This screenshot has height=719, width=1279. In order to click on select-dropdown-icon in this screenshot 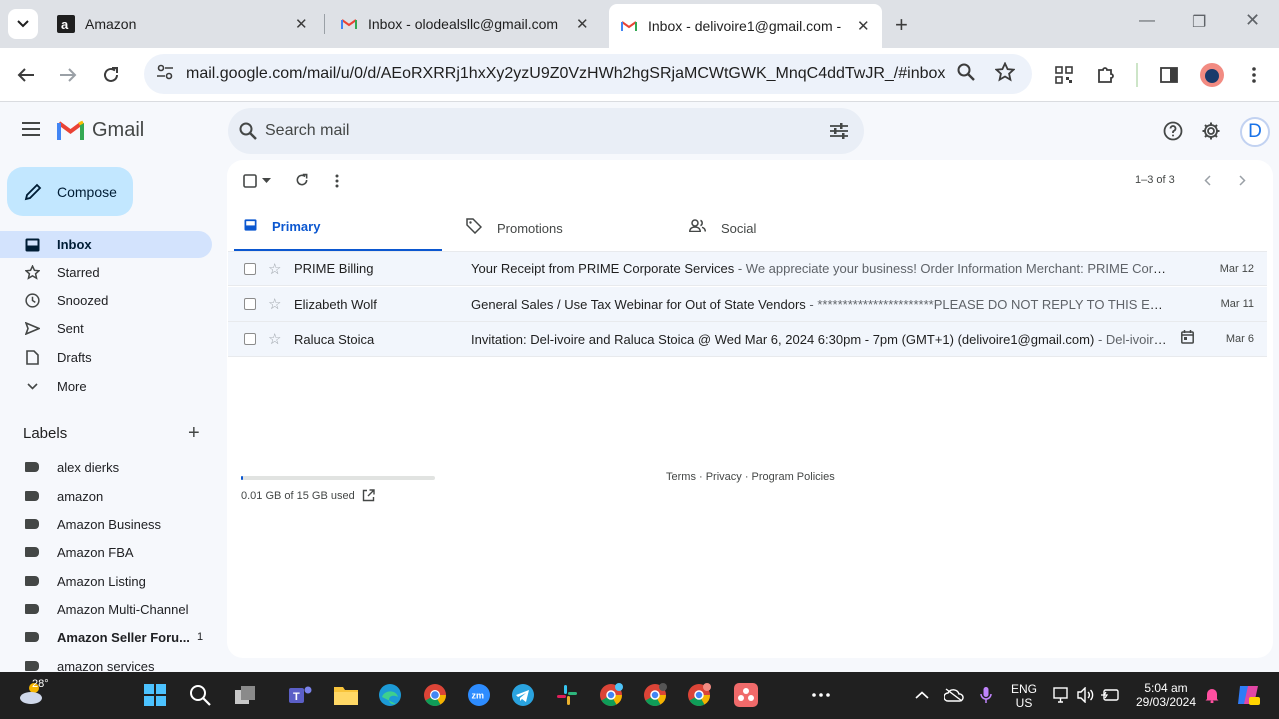, I will do `click(266, 180)`.